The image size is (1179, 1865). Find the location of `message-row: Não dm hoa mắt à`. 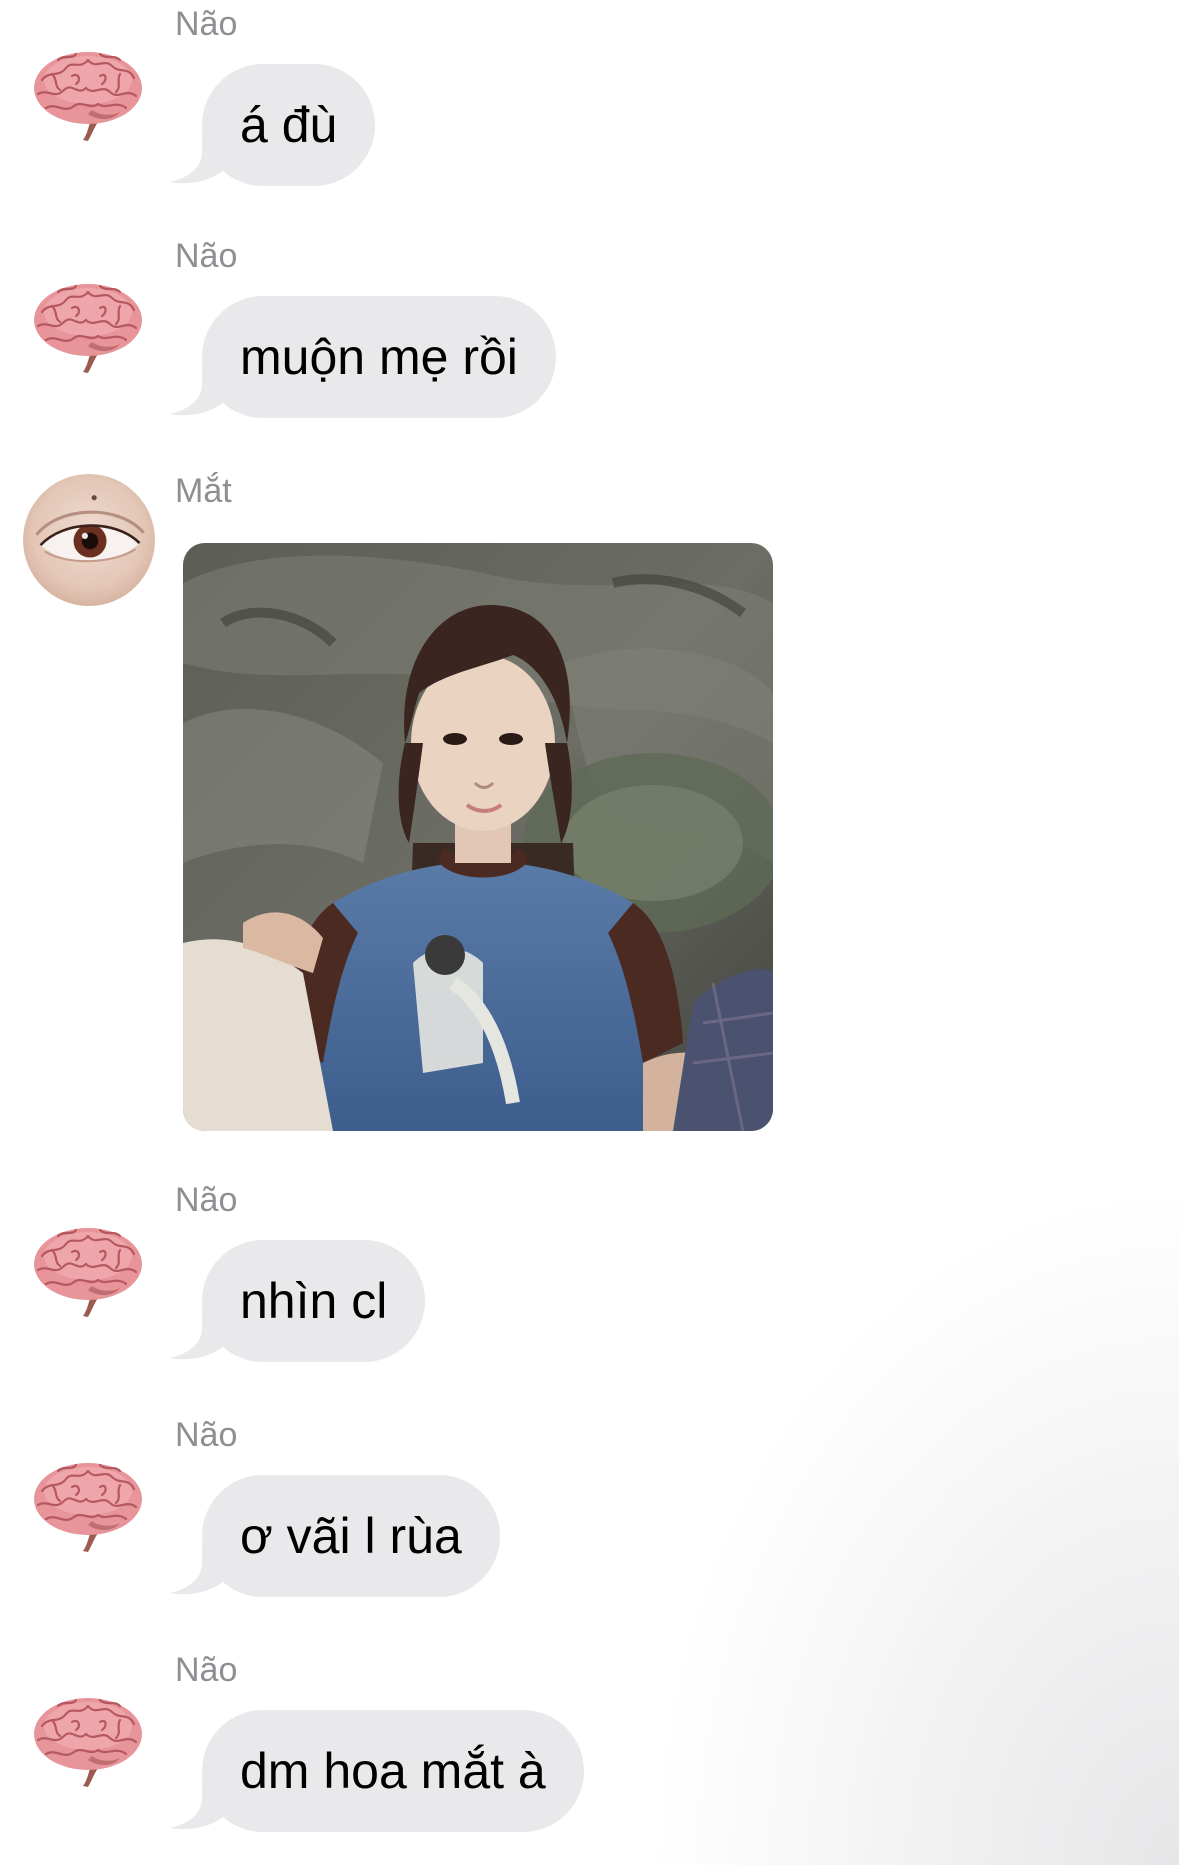

message-row: Não dm hoa mắt à is located at coordinates (589, 1745).